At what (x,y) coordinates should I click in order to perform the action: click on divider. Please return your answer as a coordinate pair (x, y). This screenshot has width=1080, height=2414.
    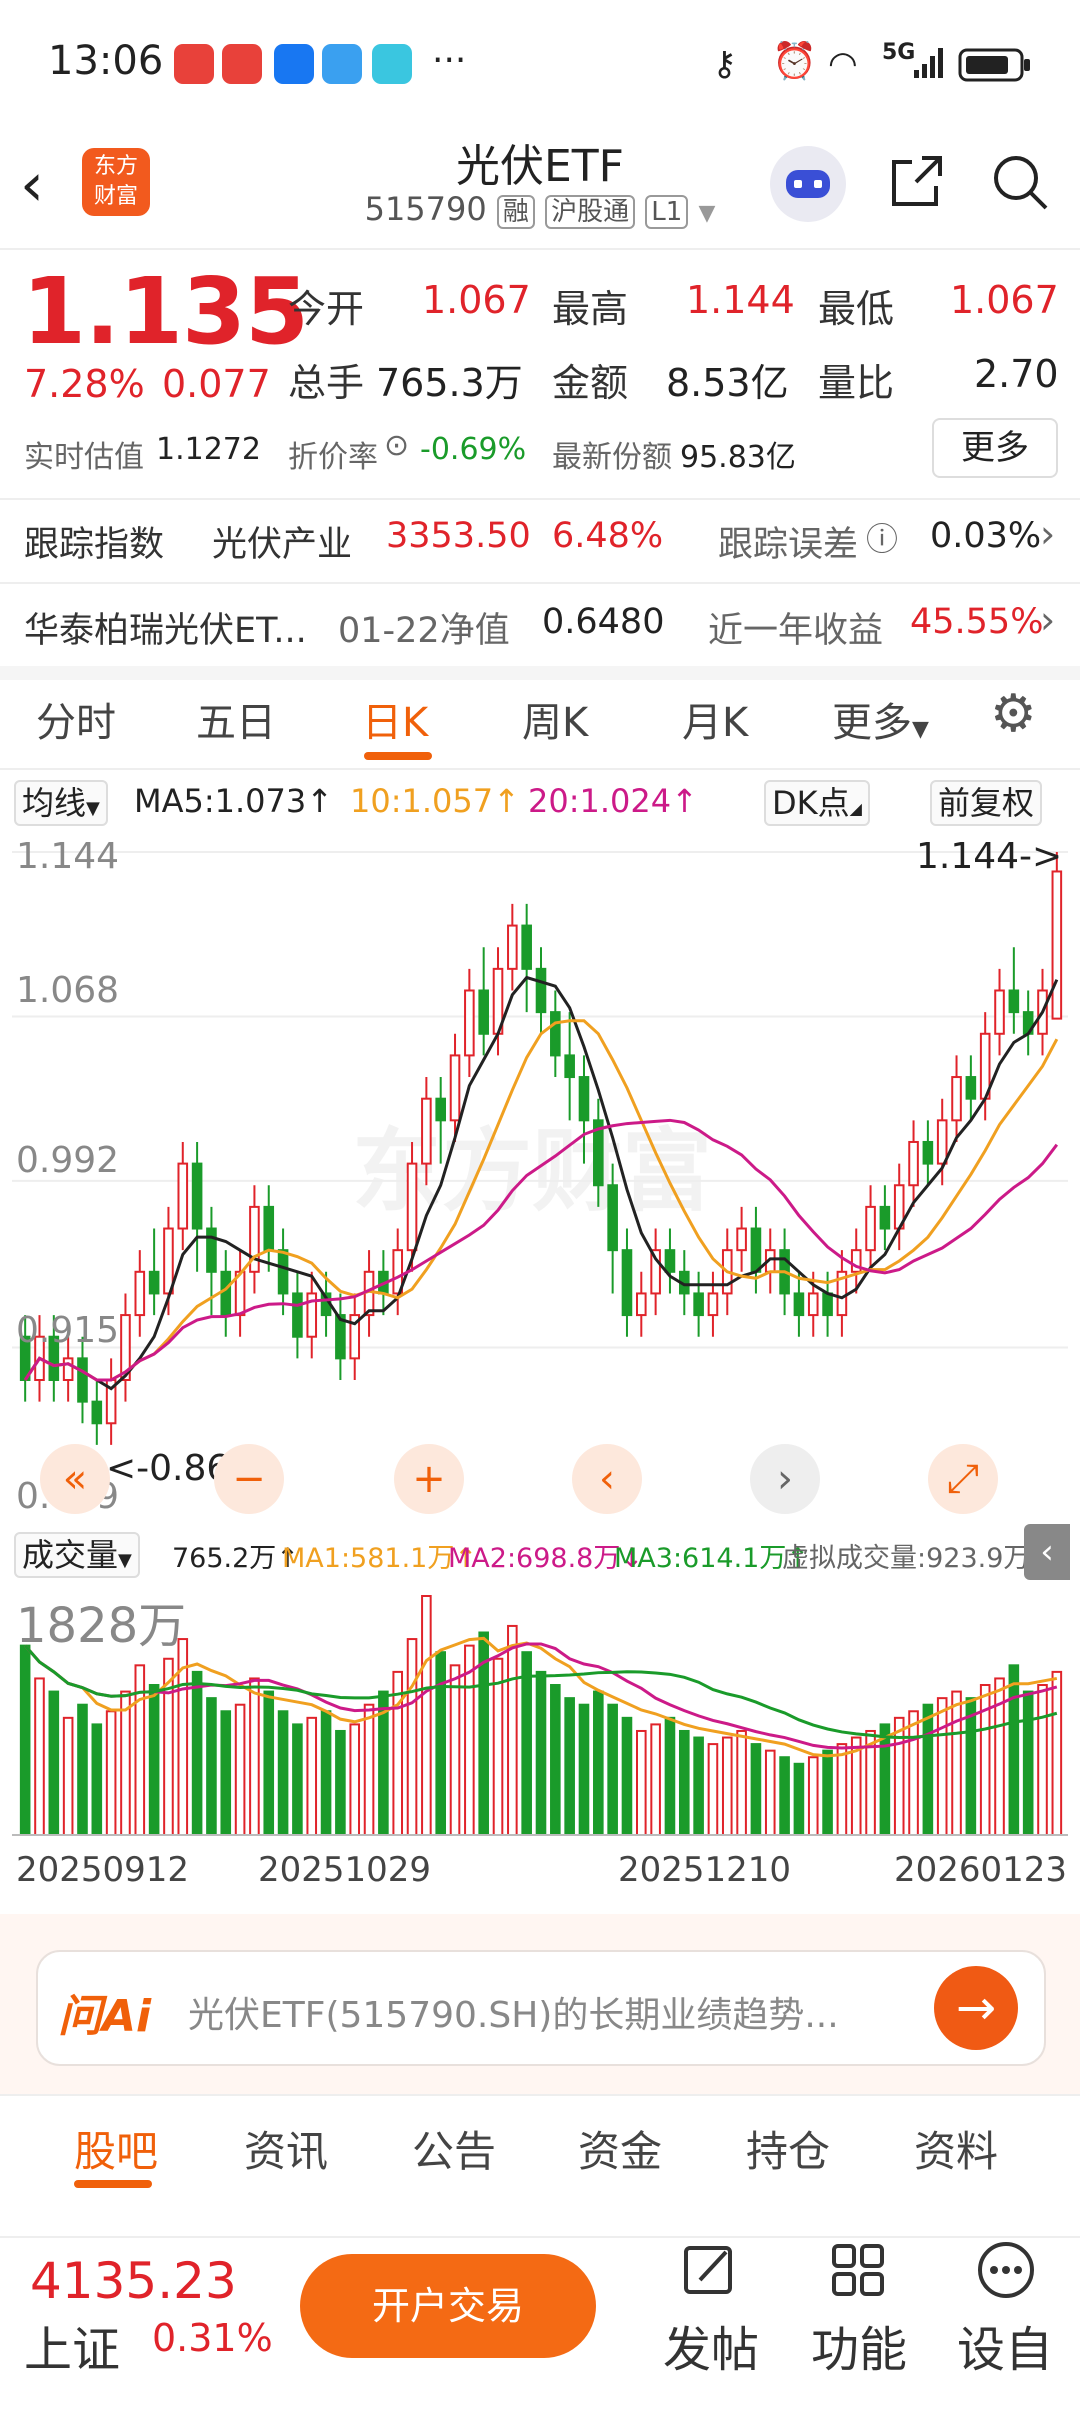
    Looking at the image, I should click on (540, 249).